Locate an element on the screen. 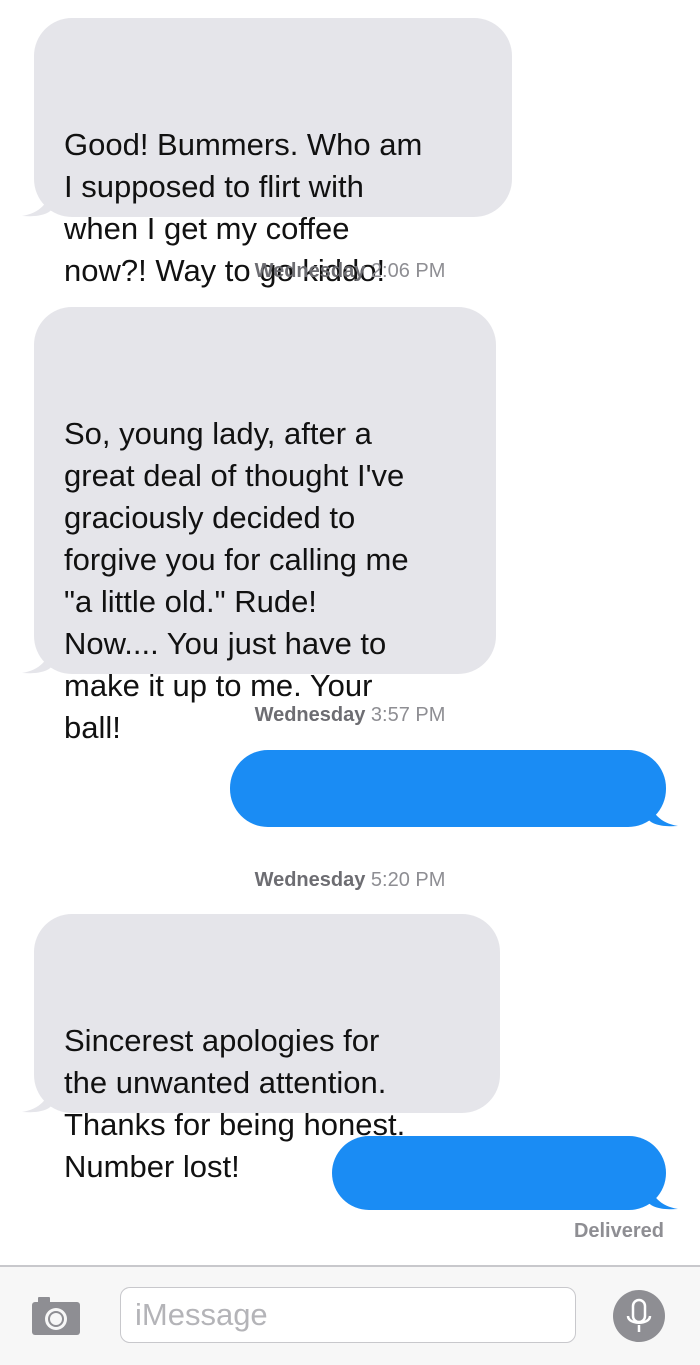  imessage-input is located at coordinates (348, 1315).